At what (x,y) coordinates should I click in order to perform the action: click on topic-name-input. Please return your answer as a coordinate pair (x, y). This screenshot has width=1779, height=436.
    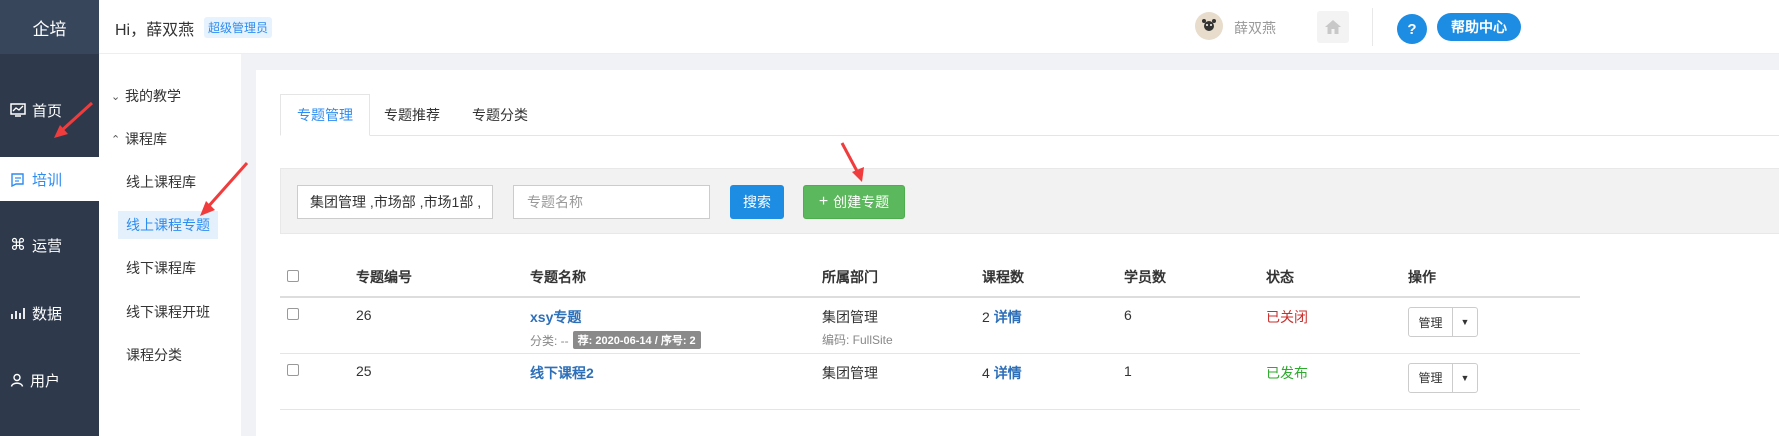
    Looking at the image, I should click on (611, 202).